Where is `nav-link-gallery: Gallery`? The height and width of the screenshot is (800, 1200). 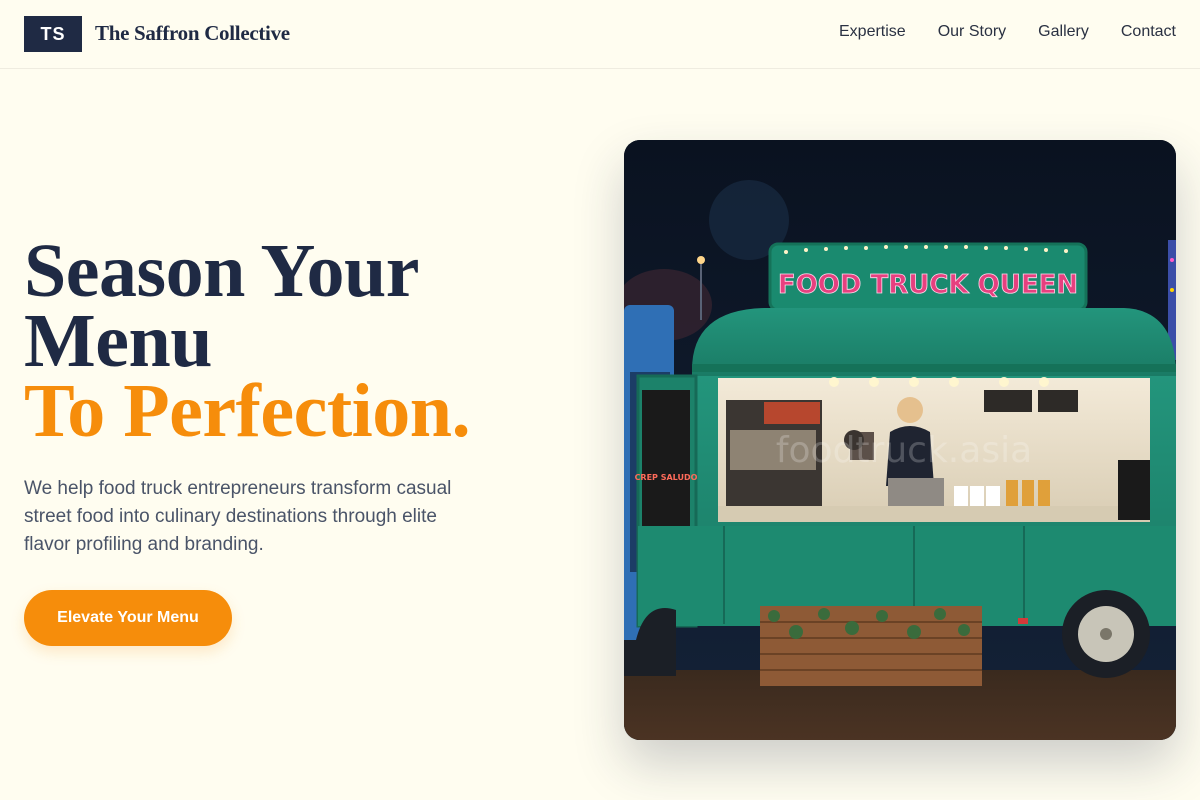
nav-link-gallery: Gallery is located at coordinates (1063, 32).